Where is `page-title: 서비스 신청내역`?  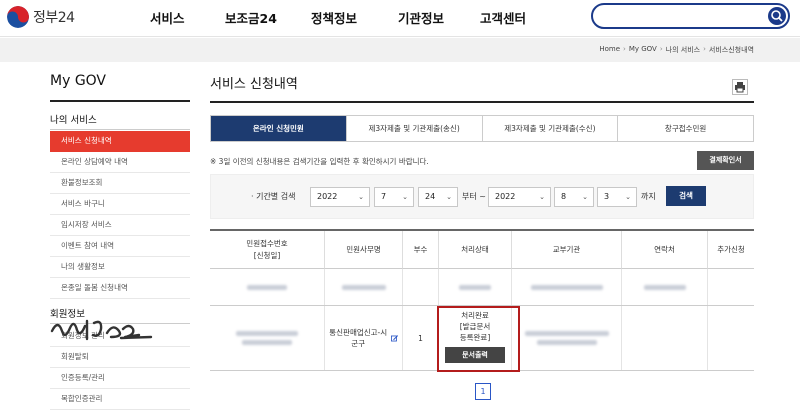
page-title: 서비스 신청내역 is located at coordinates (254, 84).